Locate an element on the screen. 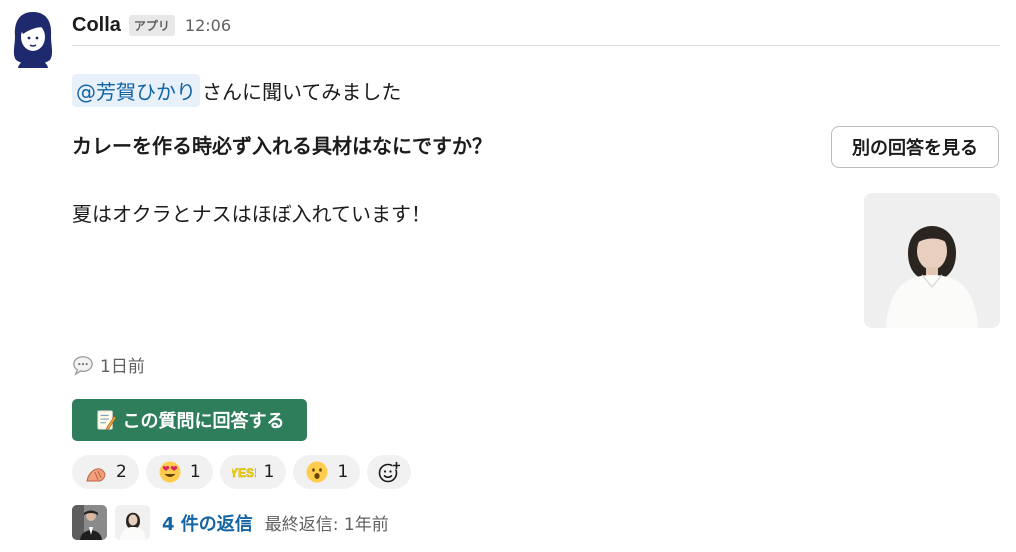 The height and width of the screenshot is (552, 1016). reaction-hand: 2 is located at coordinates (105, 472).